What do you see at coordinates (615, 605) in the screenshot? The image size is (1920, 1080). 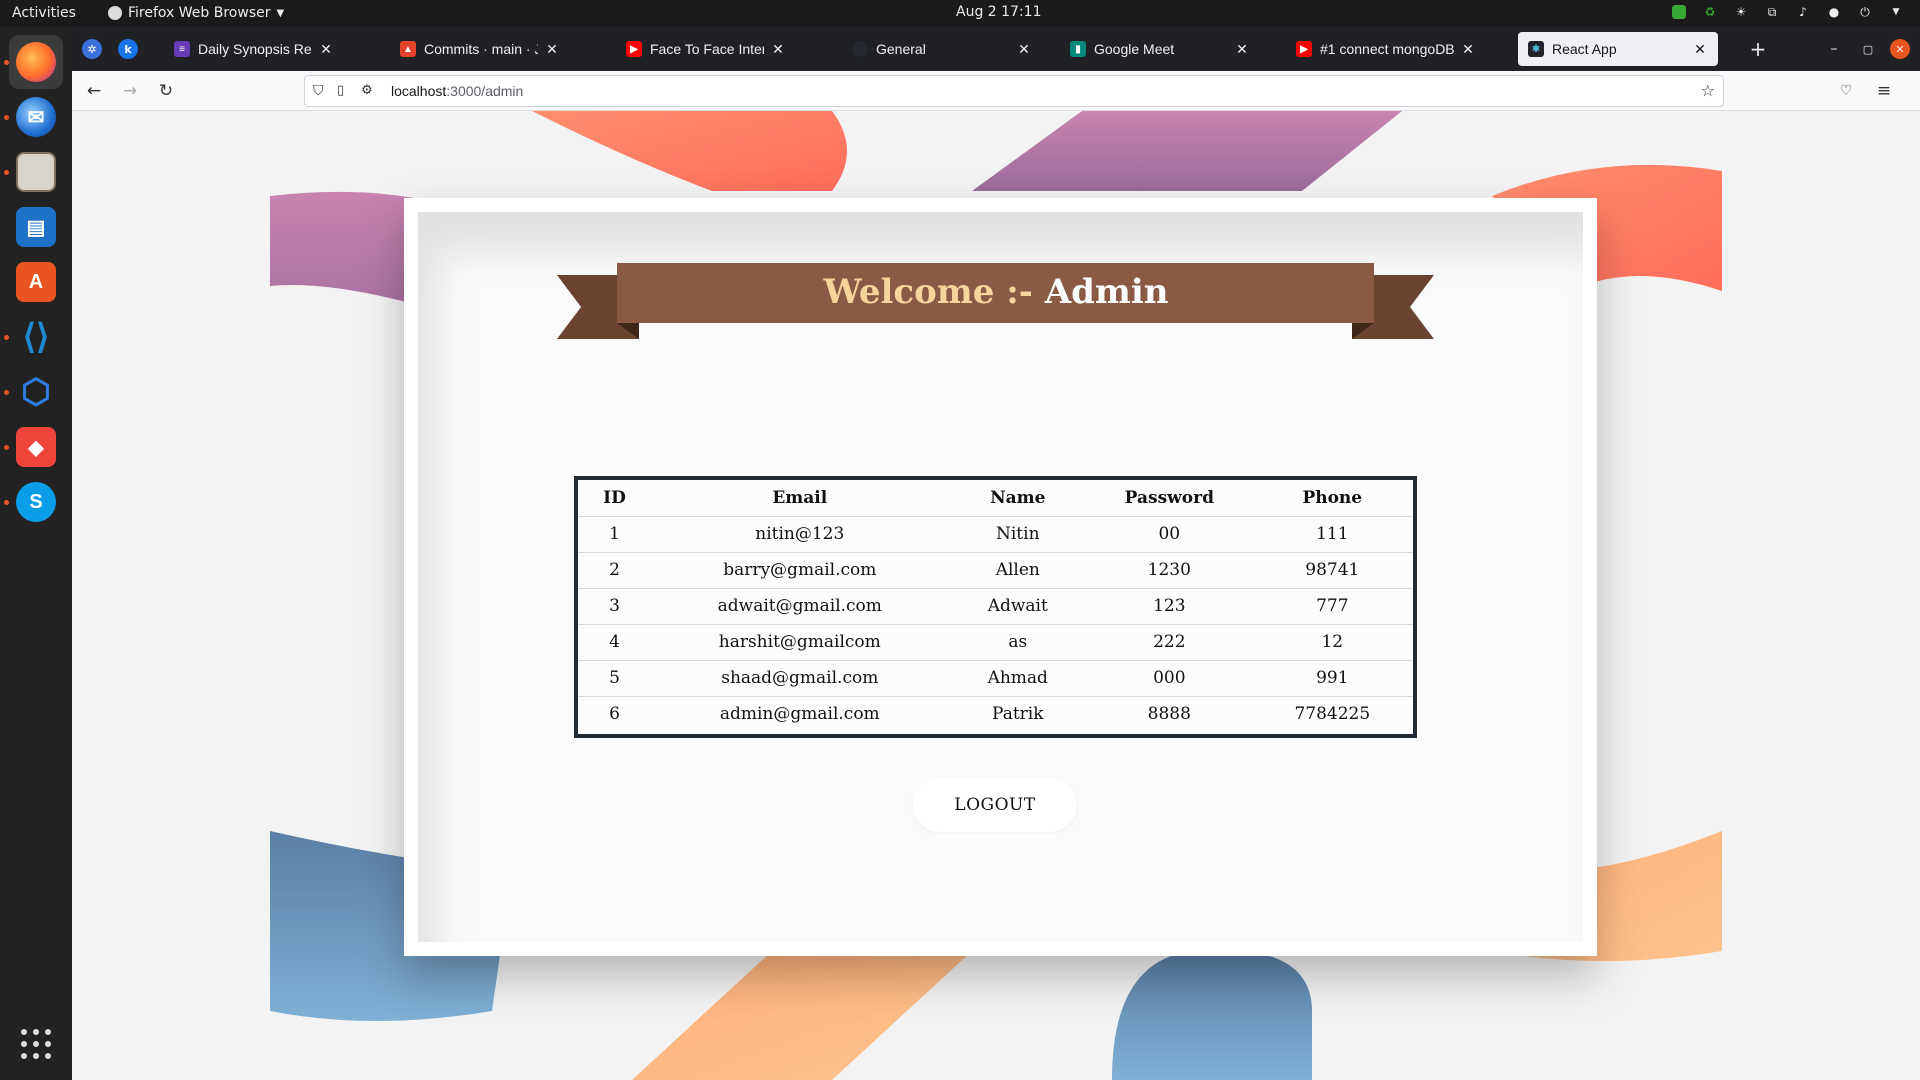 I see `cell-id: 3` at bounding box center [615, 605].